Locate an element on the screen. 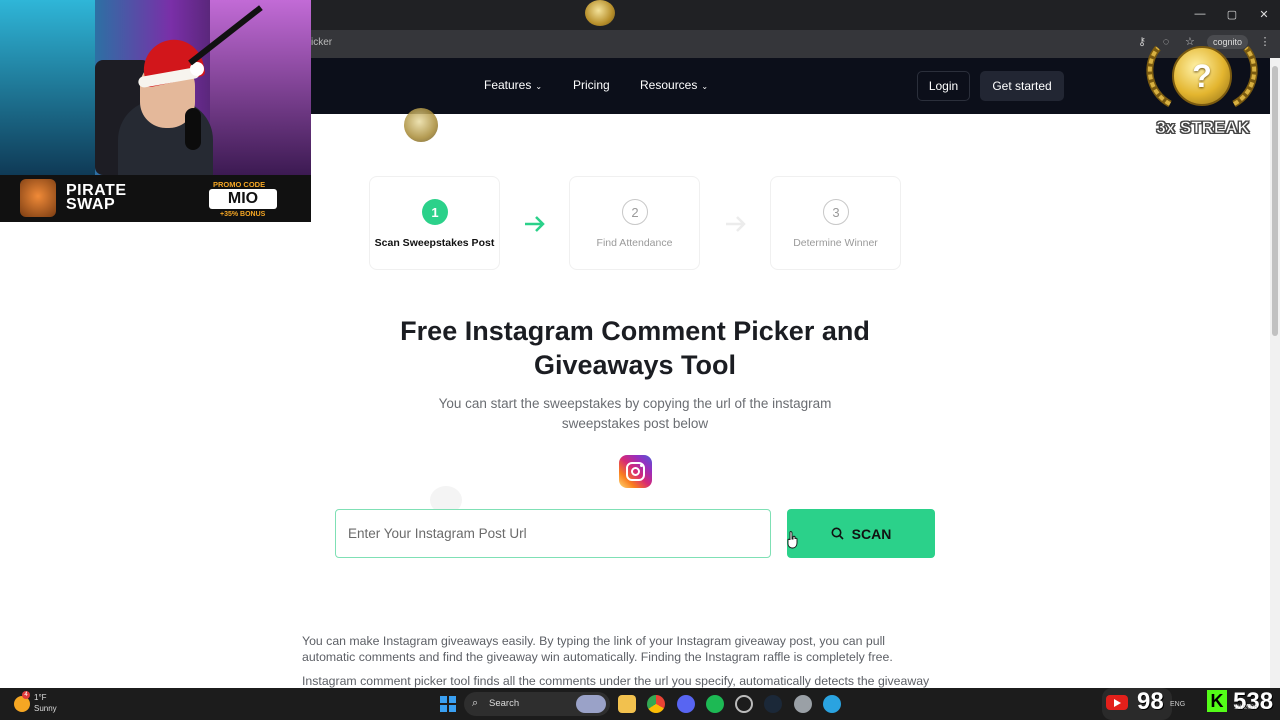  page-scrollbar is located at coordinates (1275, 373).